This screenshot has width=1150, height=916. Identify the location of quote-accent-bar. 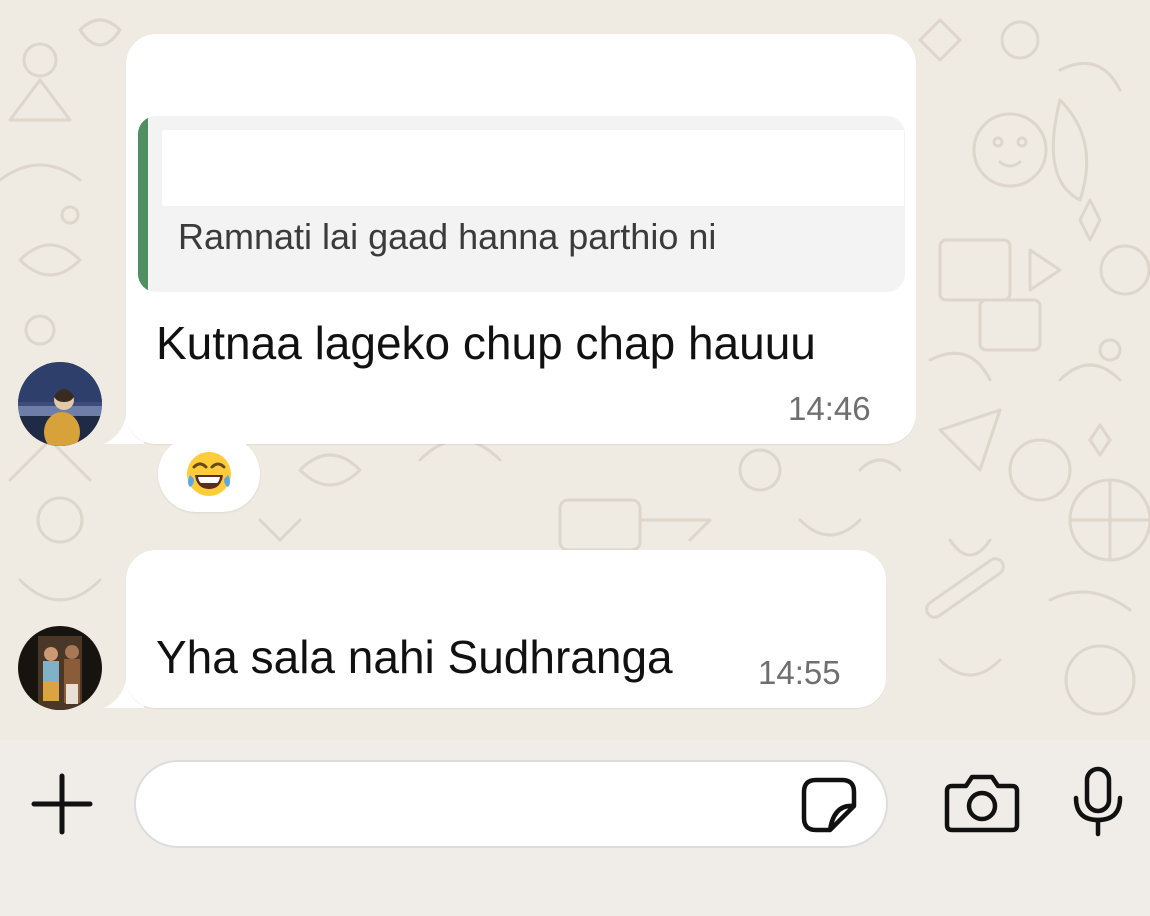
(143, 204).